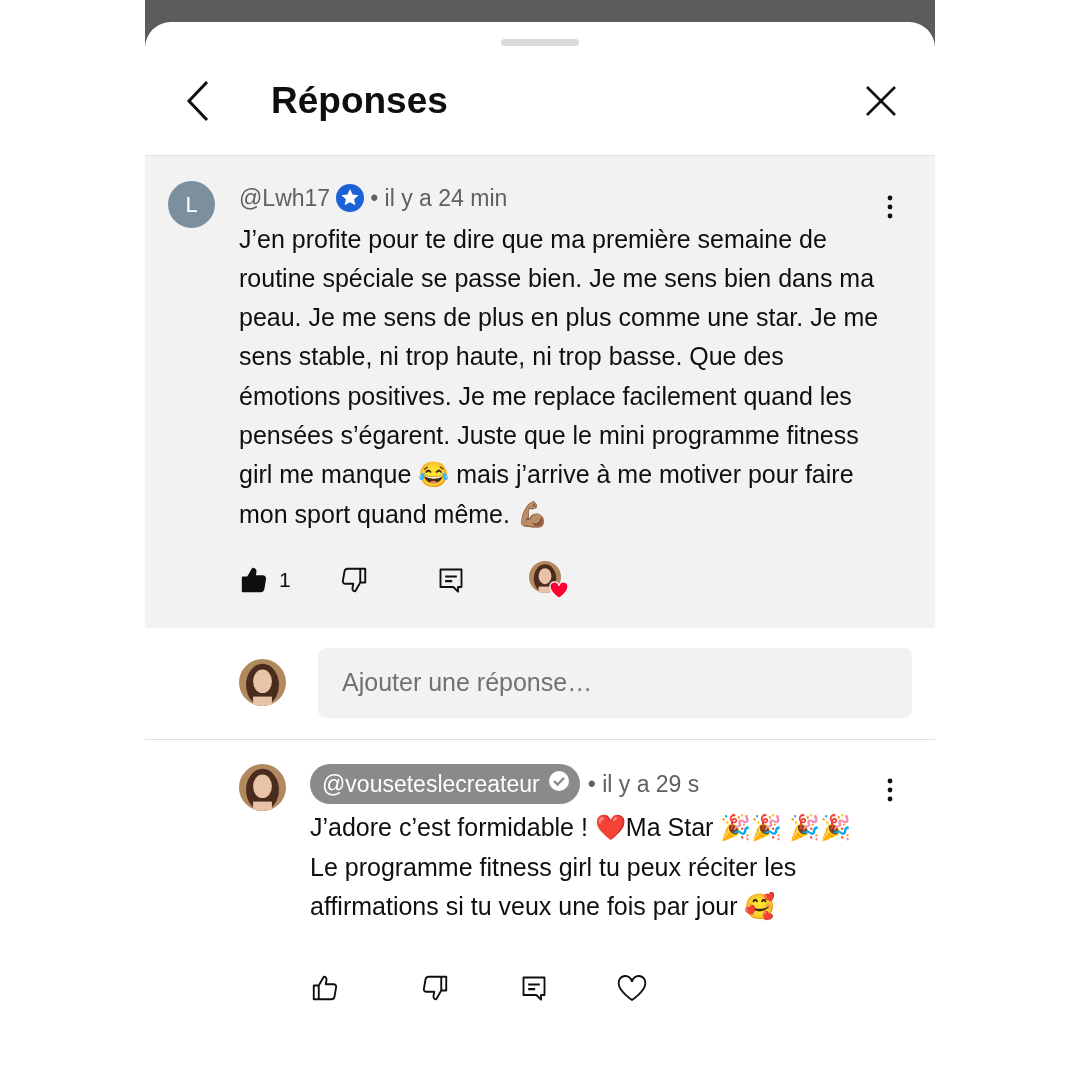 Image resolution: width=1080 pixels, height=1080 pixels. I want to click on drag-handle, so click(540, 42).